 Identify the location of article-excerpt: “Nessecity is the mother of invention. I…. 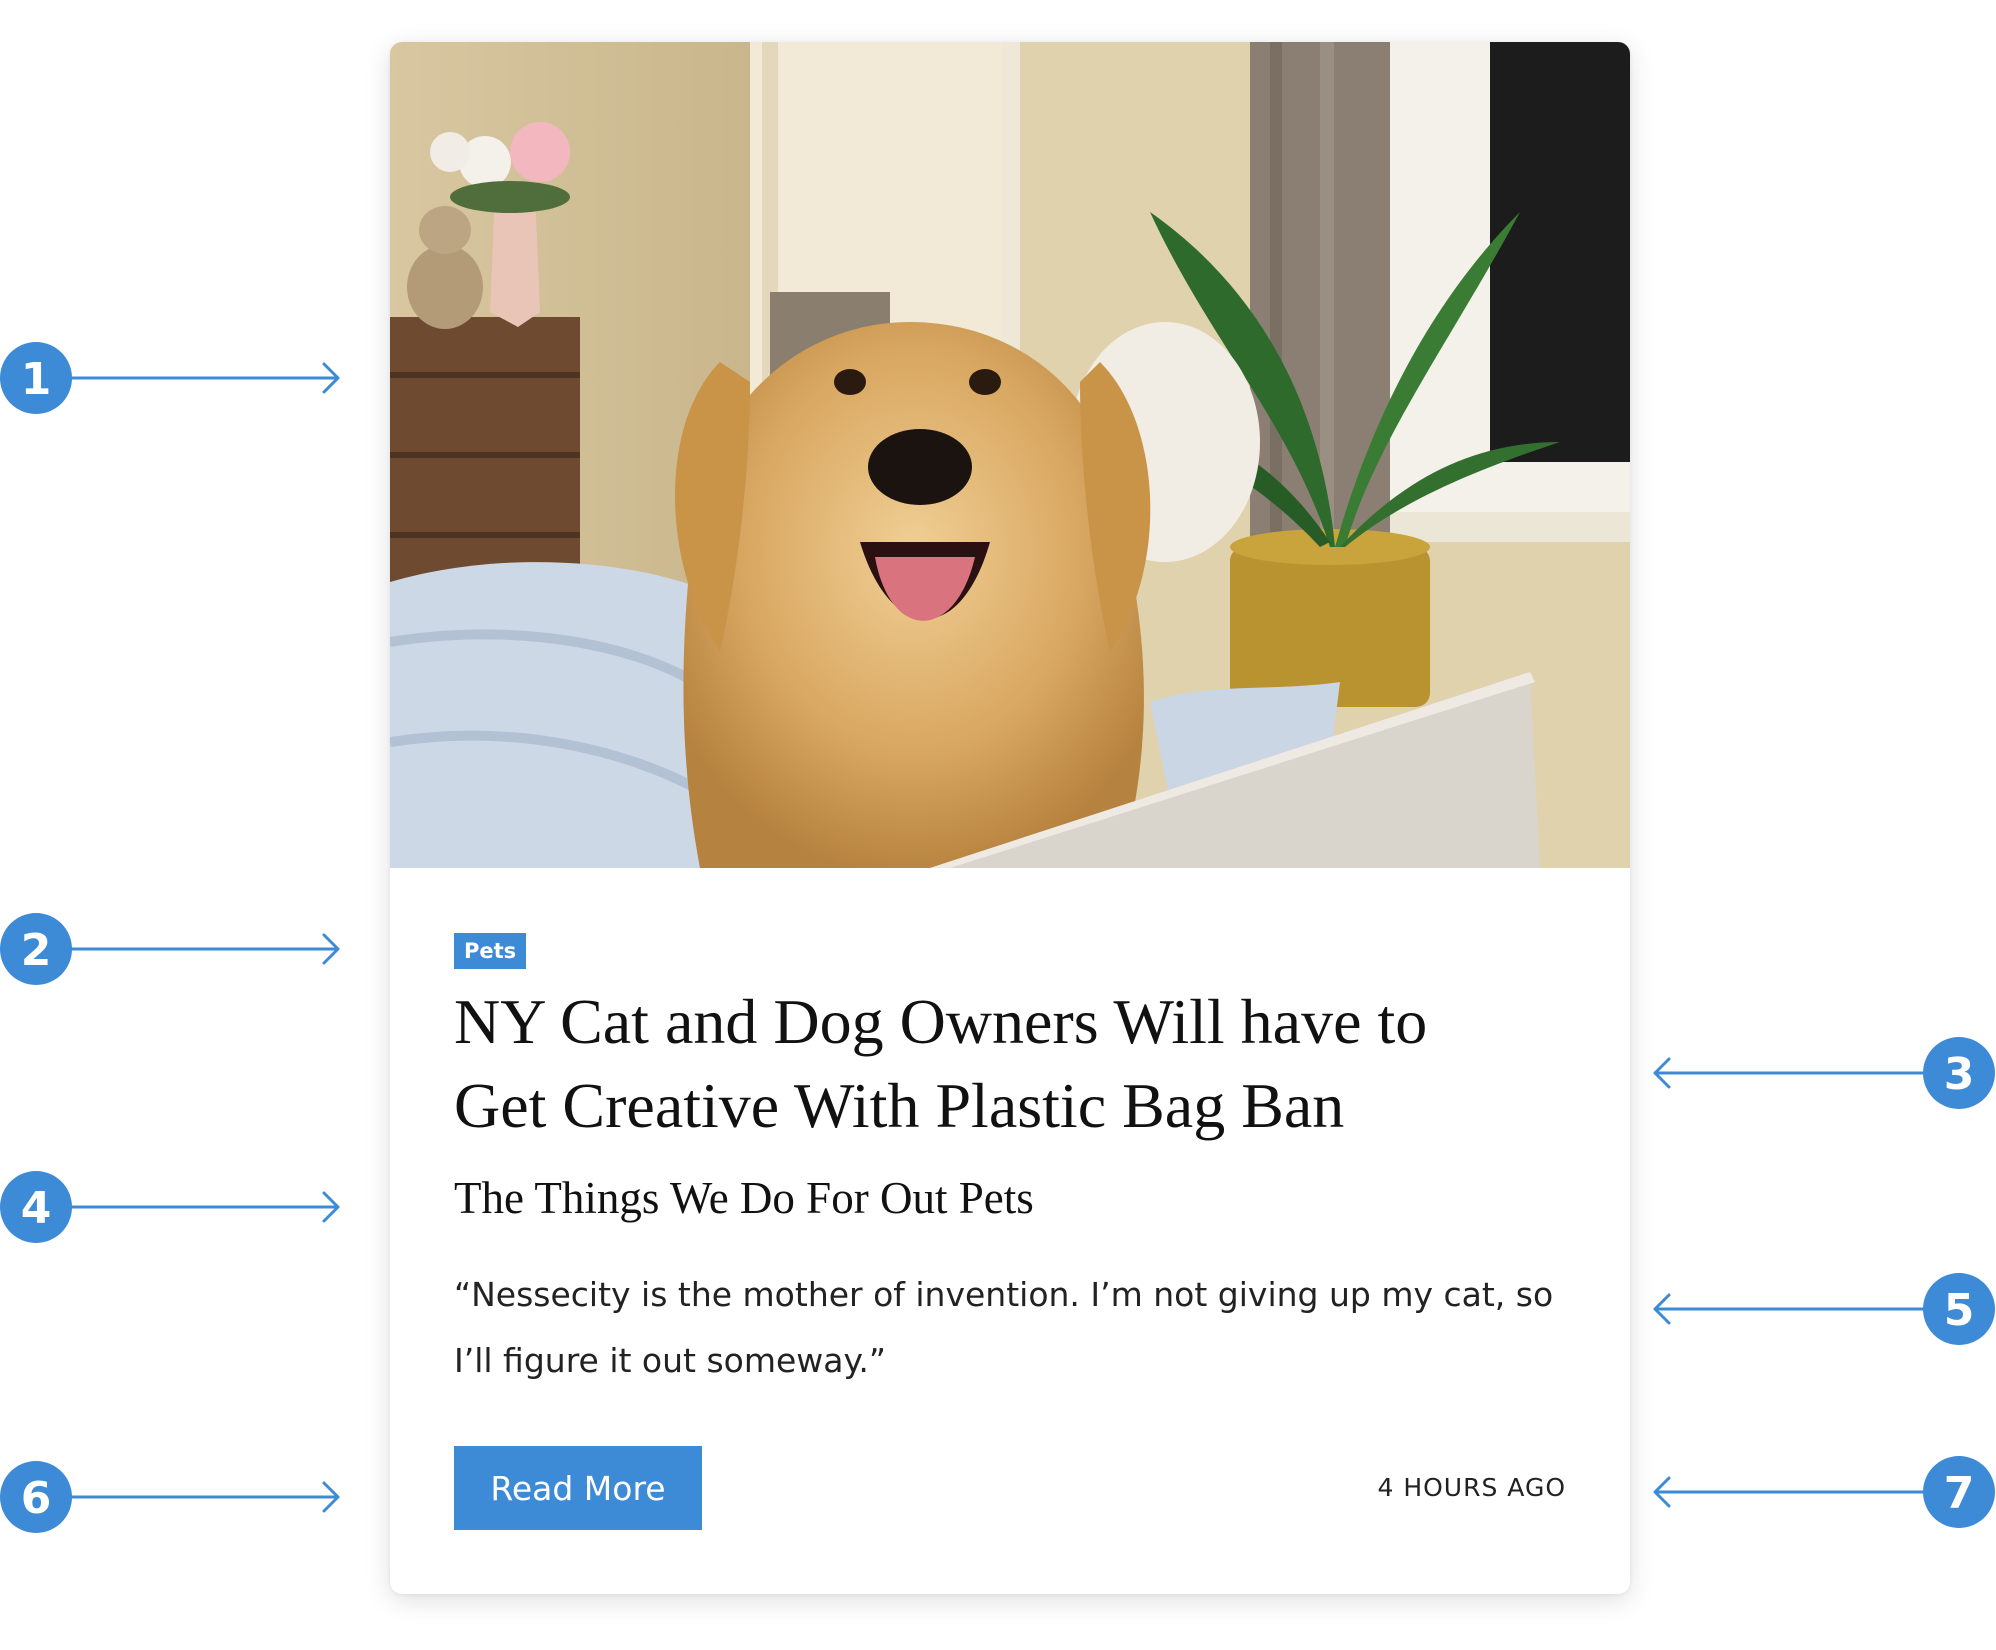
(1004, 1327).